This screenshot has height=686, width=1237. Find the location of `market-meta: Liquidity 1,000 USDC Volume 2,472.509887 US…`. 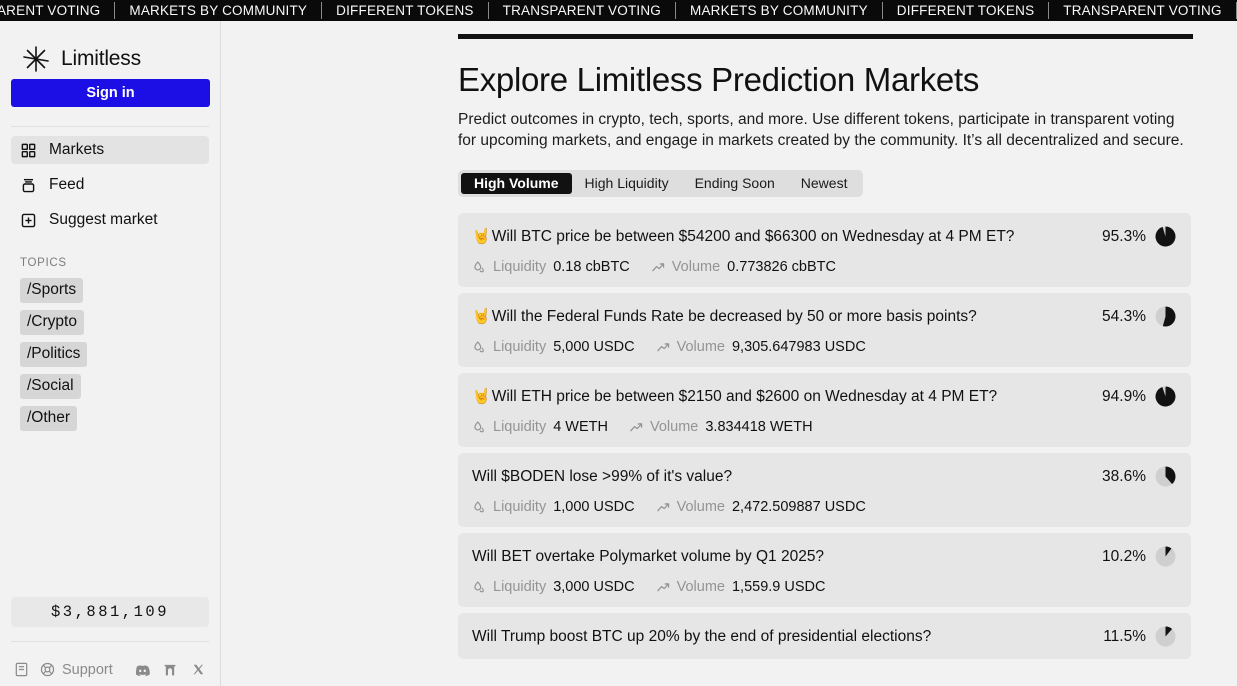

market-meta: Liquidity 1,000 USDC Volume 2,472.509887 US… is located at coordinates (824, 507).